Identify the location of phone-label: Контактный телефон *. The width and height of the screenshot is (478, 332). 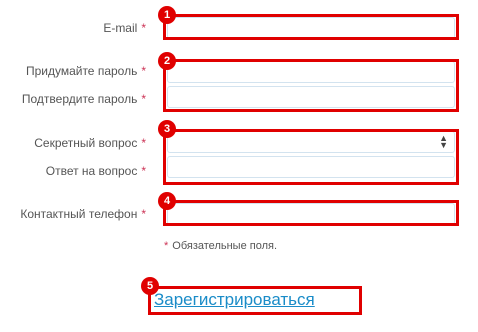
(83, 214).